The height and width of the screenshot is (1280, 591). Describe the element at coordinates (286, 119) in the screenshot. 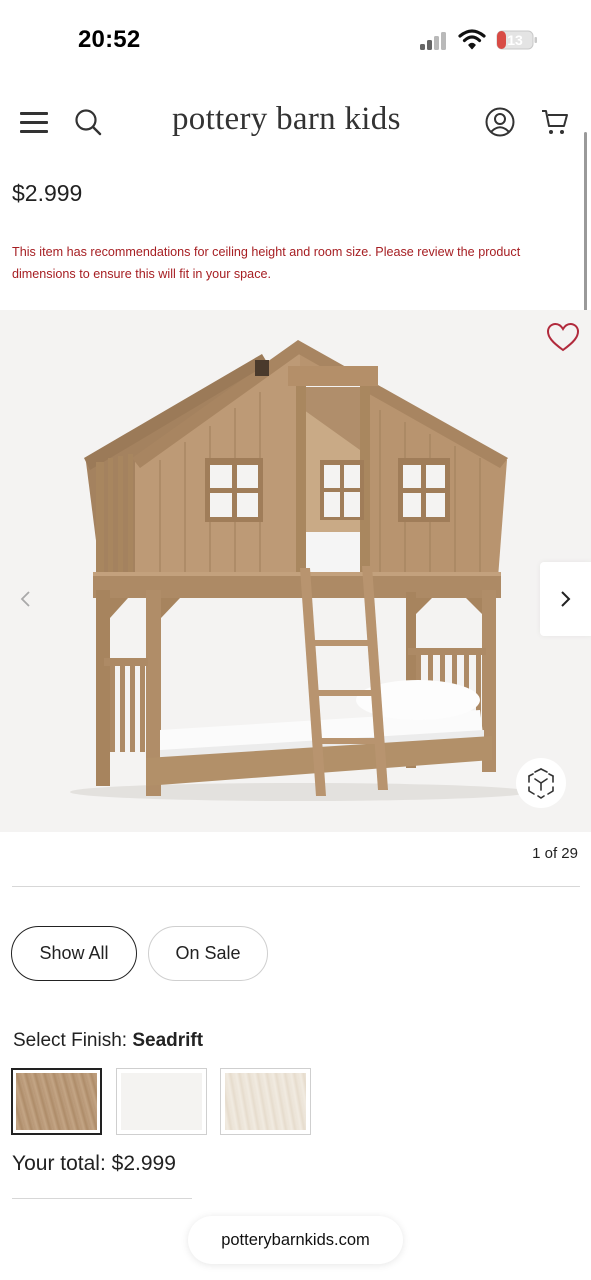

I see `site-logo: pottery barn kids` at that location.